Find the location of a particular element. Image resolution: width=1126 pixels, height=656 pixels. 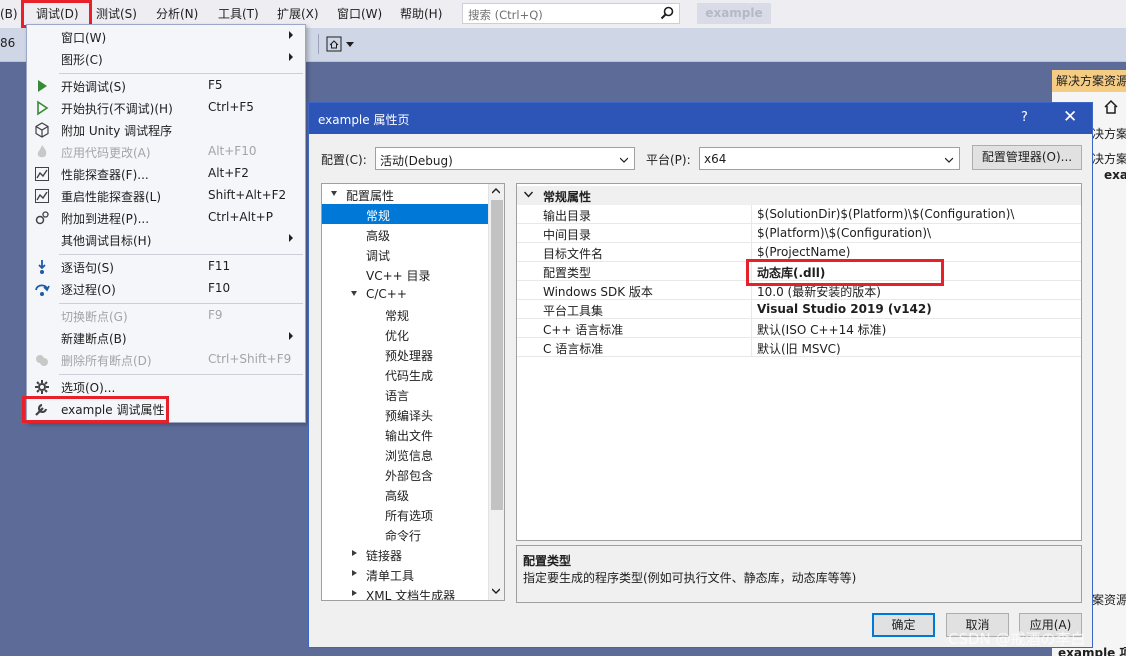

tree-node-label: 清单工具 is located at coordinates (390, 576).